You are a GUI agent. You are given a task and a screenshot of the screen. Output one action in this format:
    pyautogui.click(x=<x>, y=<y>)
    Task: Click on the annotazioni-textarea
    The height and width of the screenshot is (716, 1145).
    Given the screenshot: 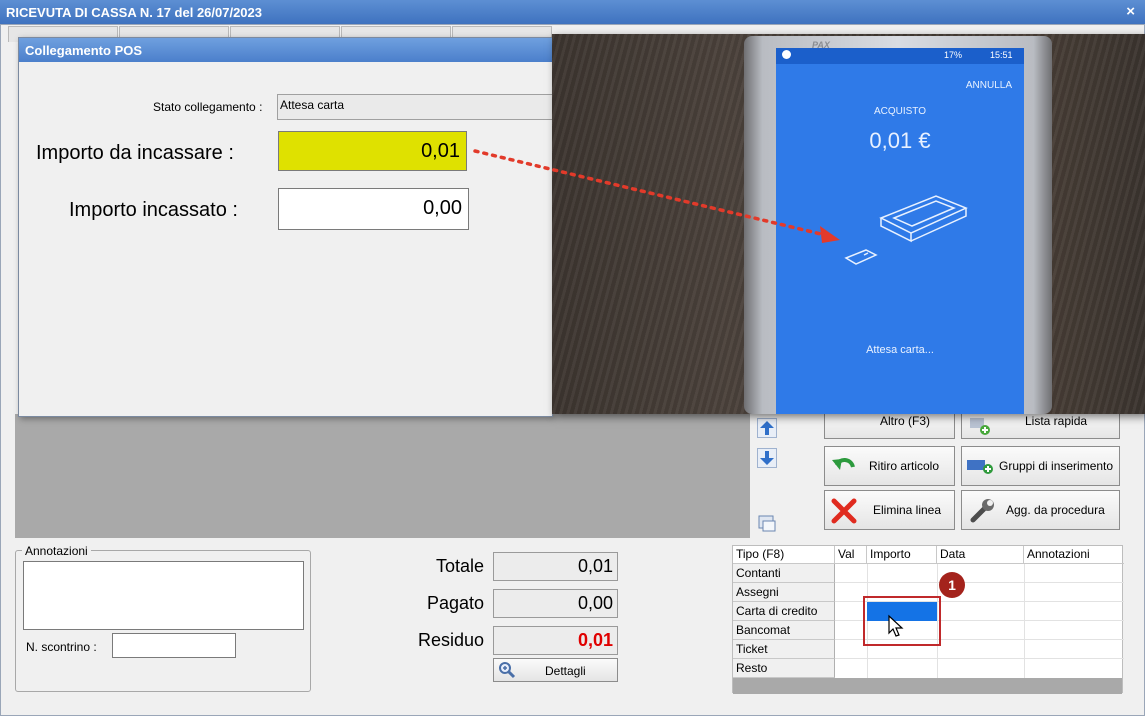 What is the action you would take?
    pyautogui.click(x=163, y=595)
    